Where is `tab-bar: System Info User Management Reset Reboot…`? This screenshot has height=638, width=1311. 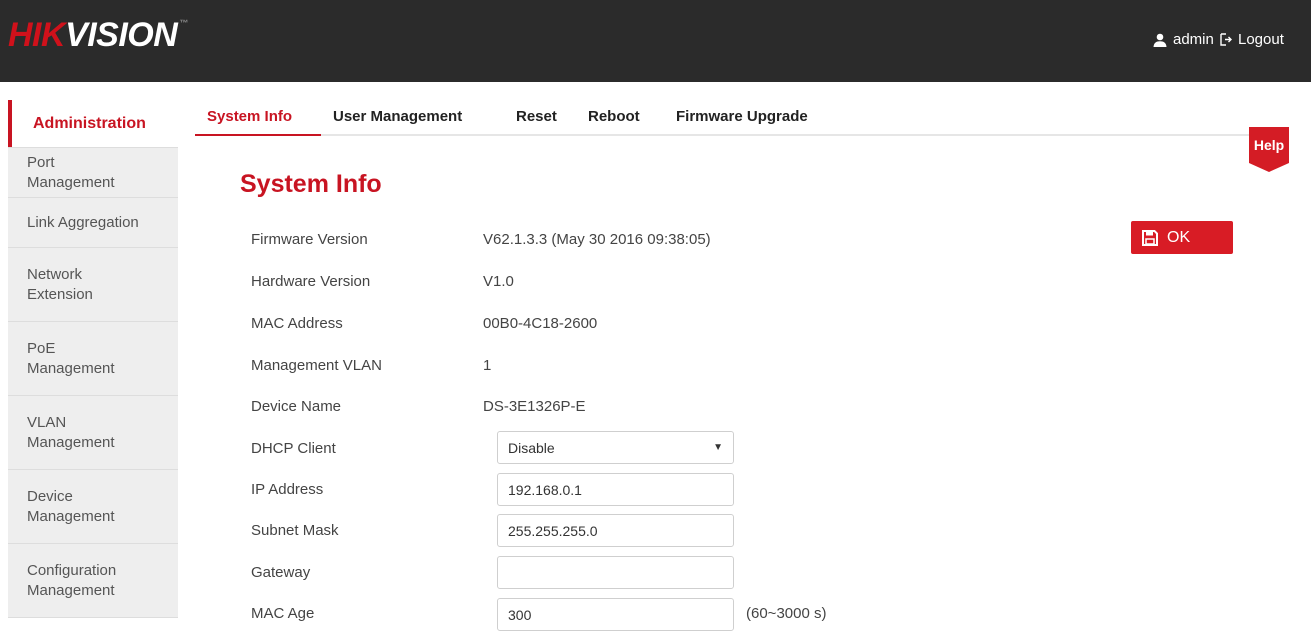 tab-bar: System Info User Management Reset Reboot… is located at coordinates (740, 120).